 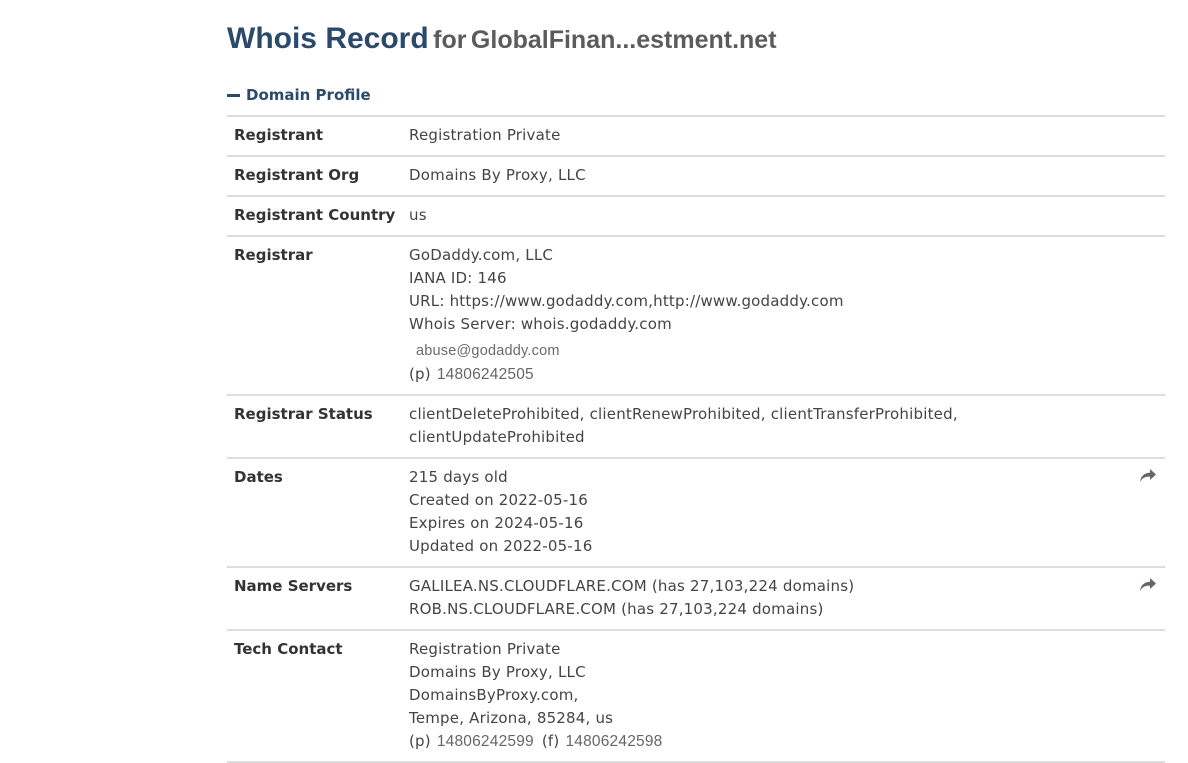 What do you see at coordinates (308, 95) in the screenshot?
I see `domain-profile-label: Domain Profile` at bounding box center [308, 95].